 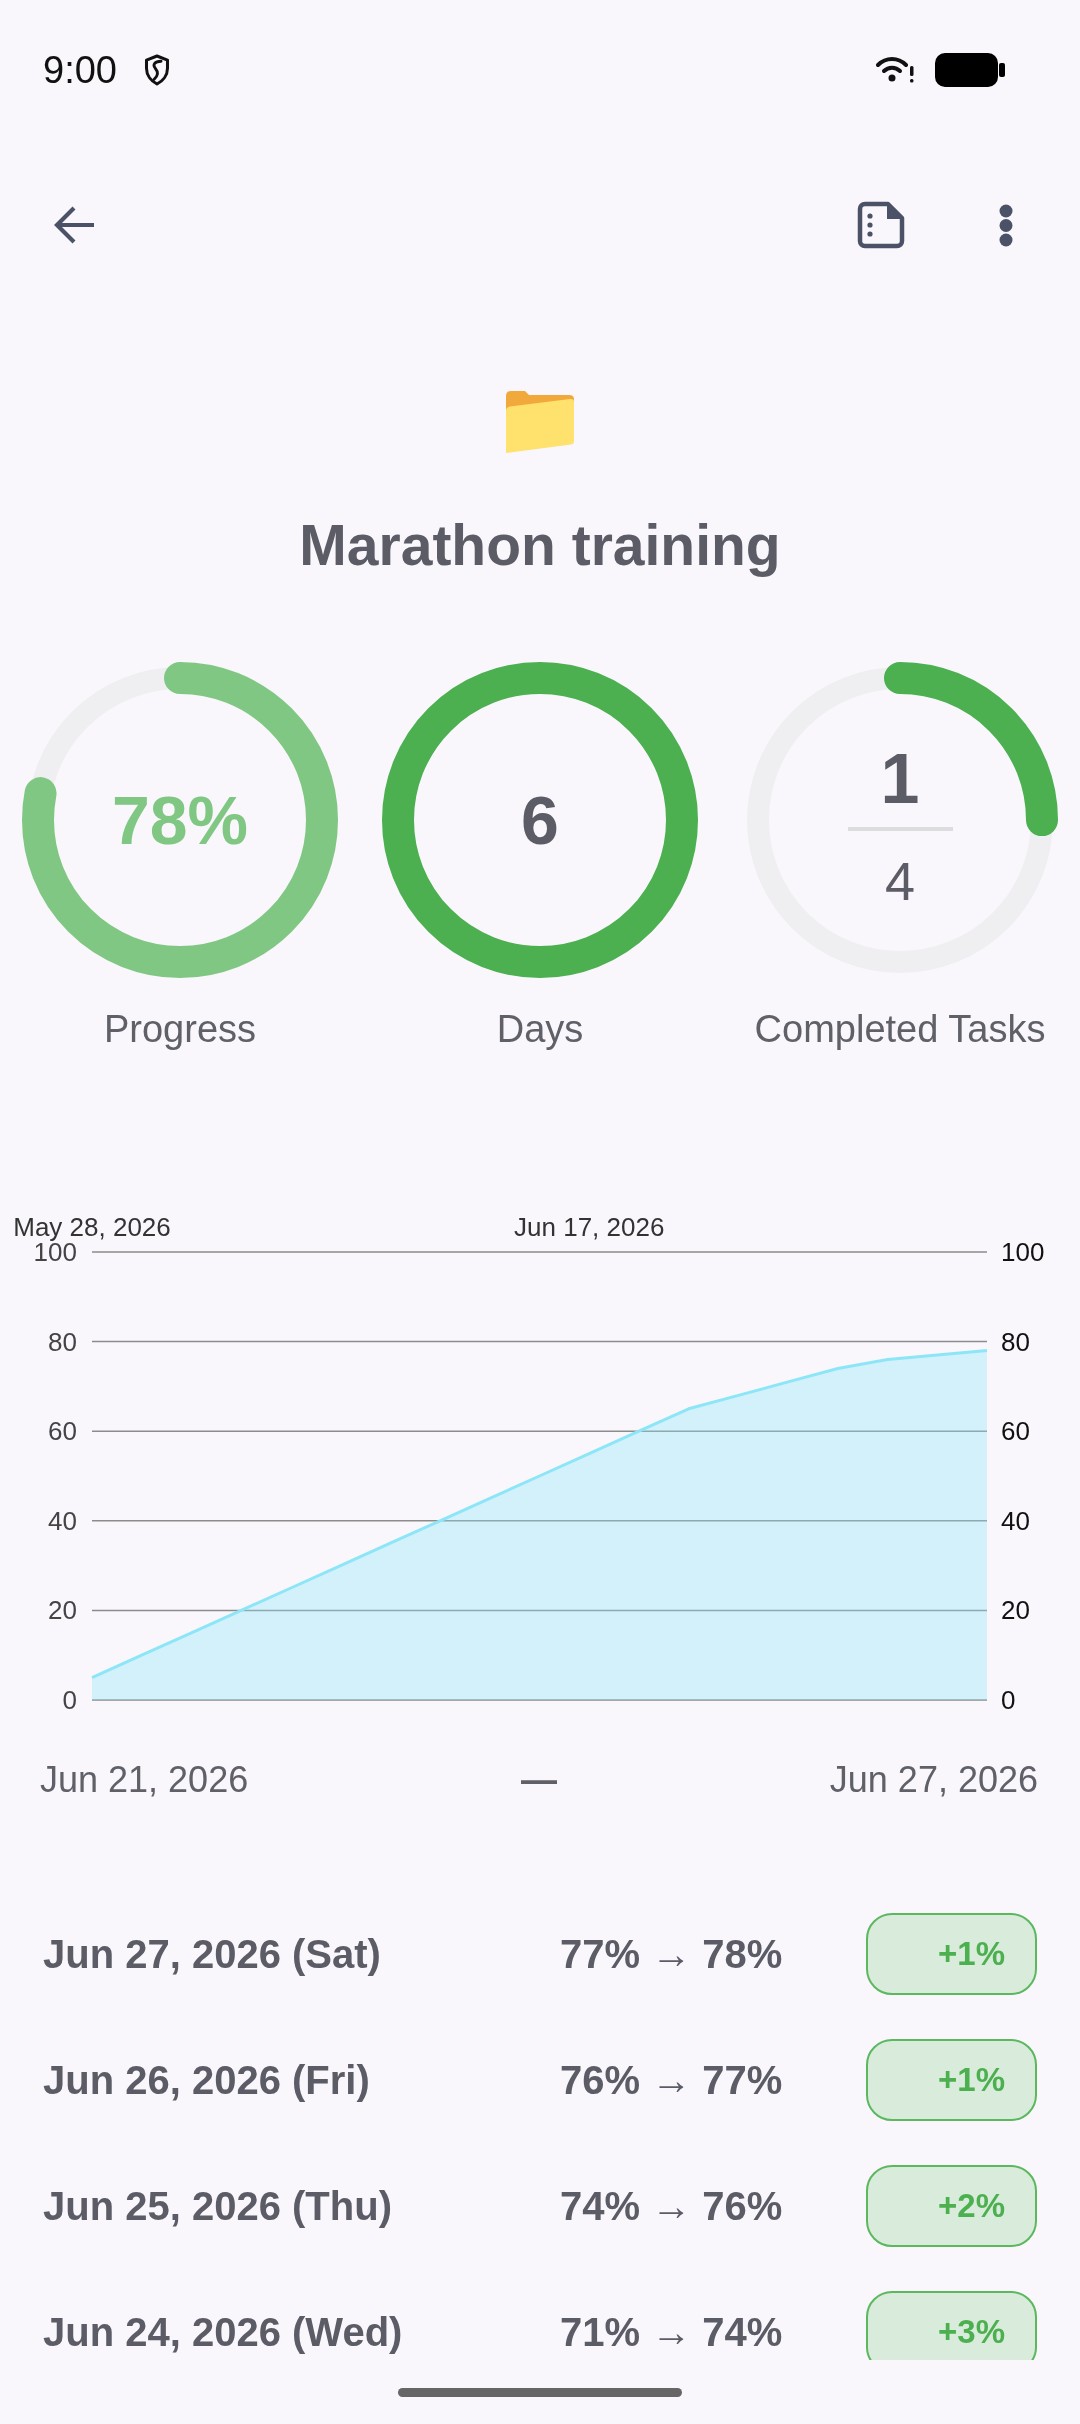 I want to click on change-badge: +3%, so click(x=951, y=2325).